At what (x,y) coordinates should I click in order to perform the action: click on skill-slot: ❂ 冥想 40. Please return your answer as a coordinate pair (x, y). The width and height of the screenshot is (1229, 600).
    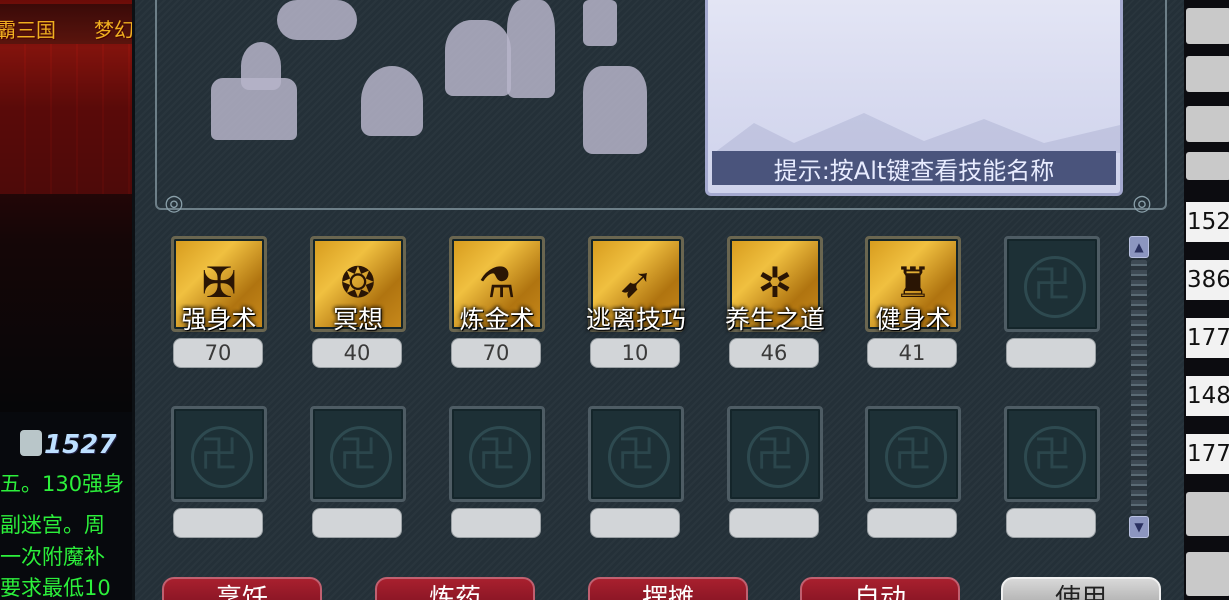
    Looking at the image, I should click on (358, 302).